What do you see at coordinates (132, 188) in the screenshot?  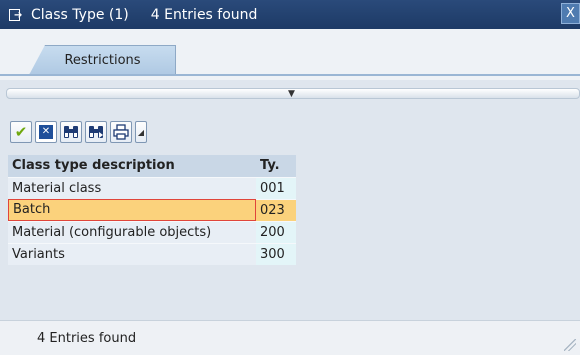 I see `cell-description: Material class` at bounding box center [132, 188].